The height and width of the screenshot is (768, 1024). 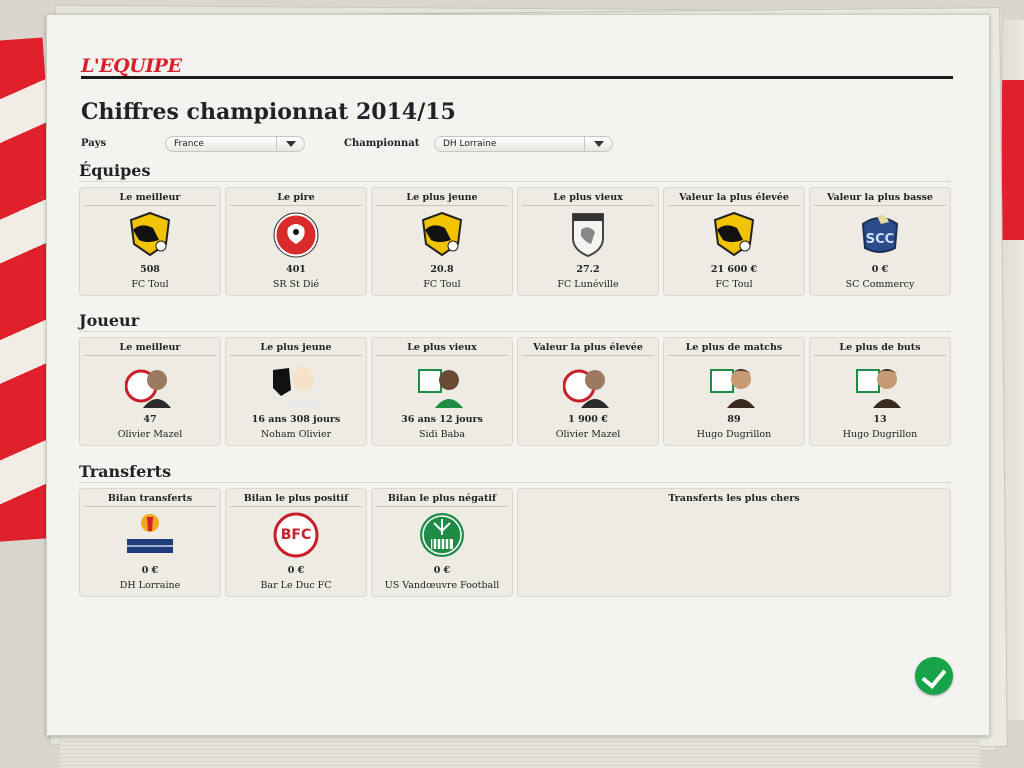 I want to click on team-stat-card-highest-value: Valeur la plus élevée 21 600 € FC Toul, so click(x=734, y=241).